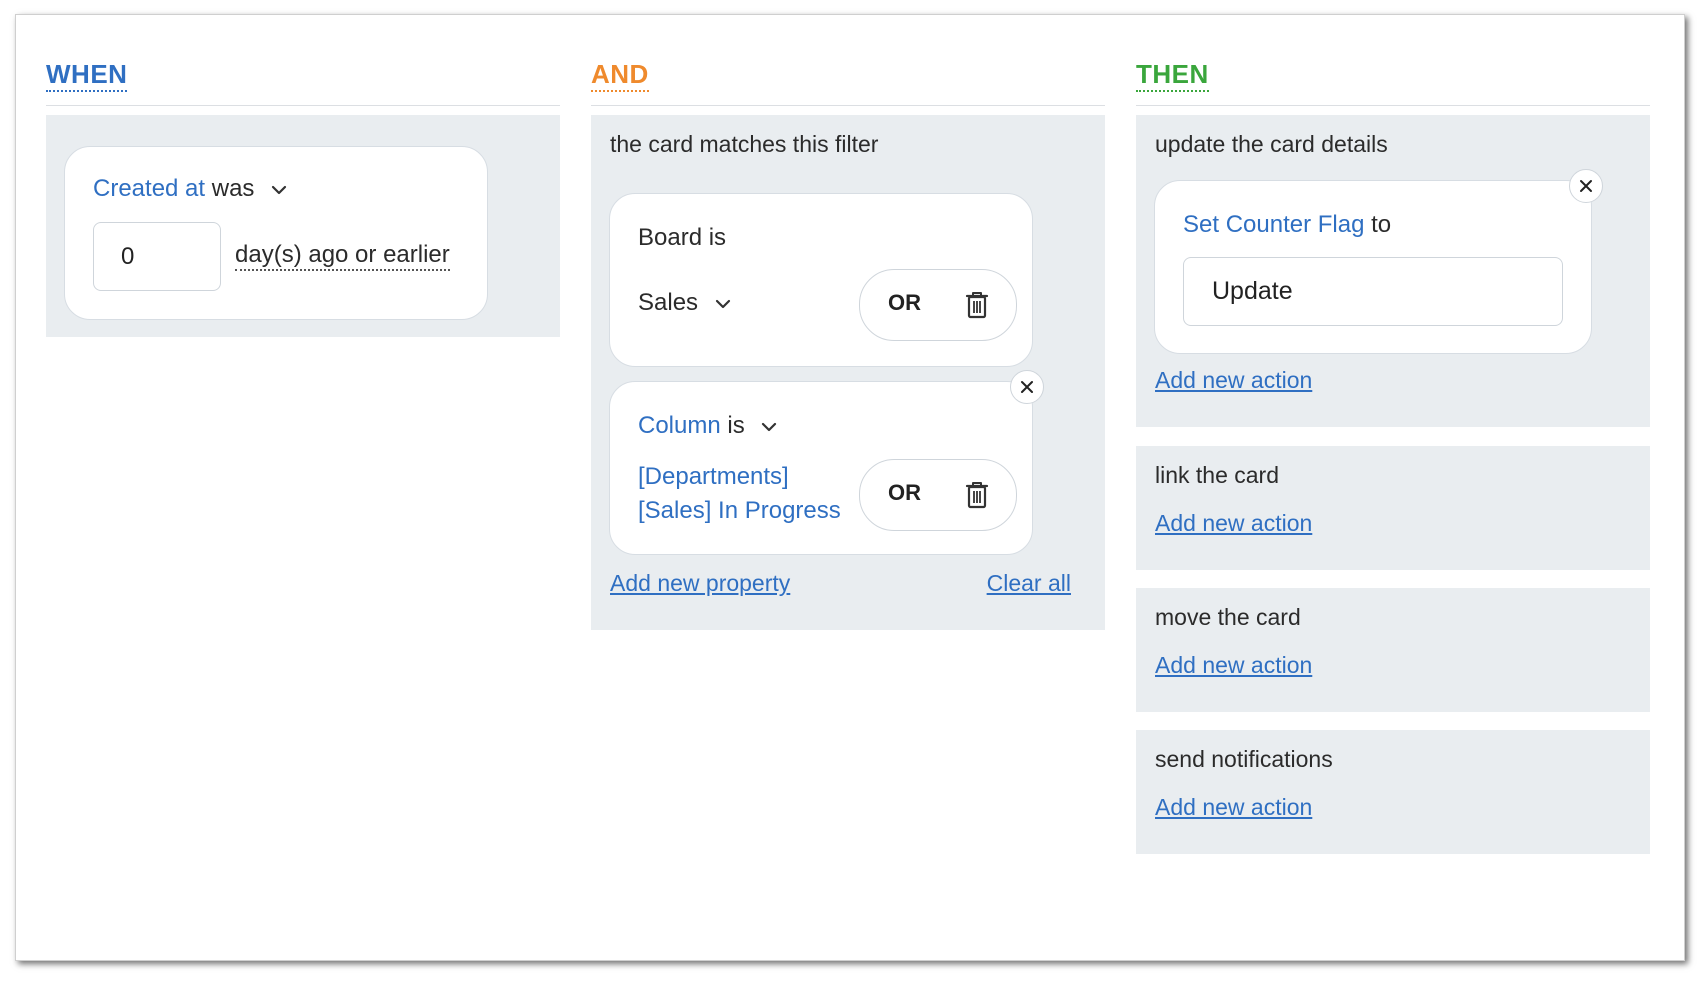 Image resolution: width=1702 pixels, height=981 pixels. I want to click on filter-field: Board, so click(670, 237).